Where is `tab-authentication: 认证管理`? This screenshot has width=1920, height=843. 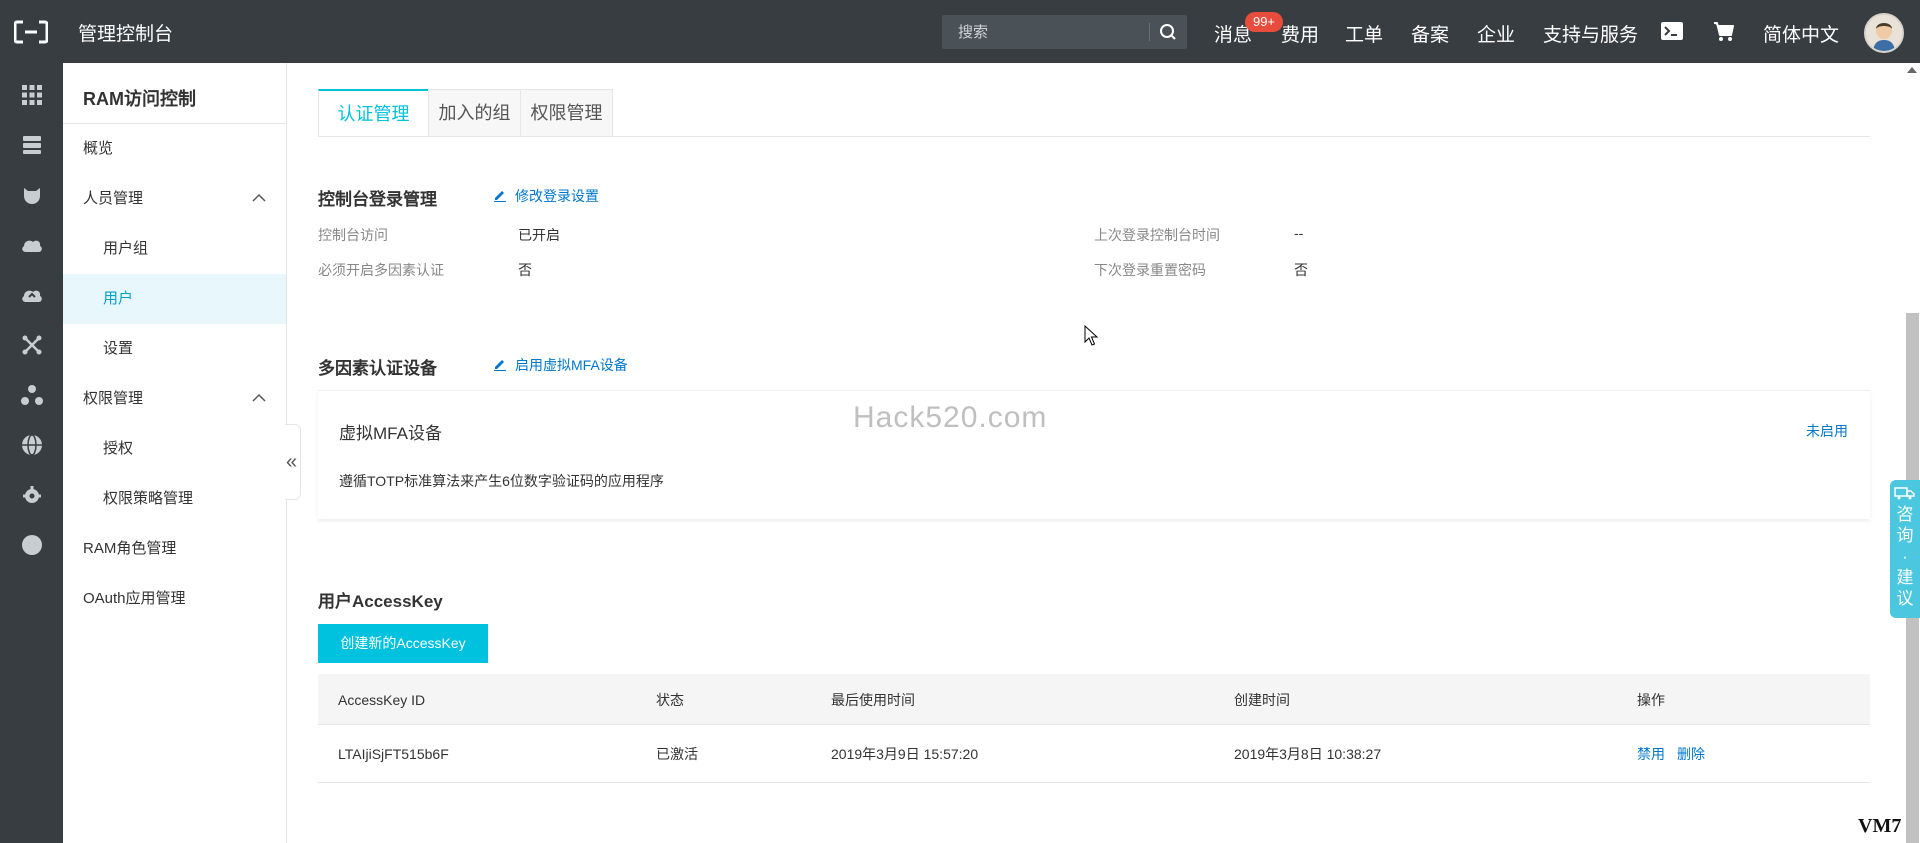 tab-authentication: 认证管理 is located at coordinates (373, 113).